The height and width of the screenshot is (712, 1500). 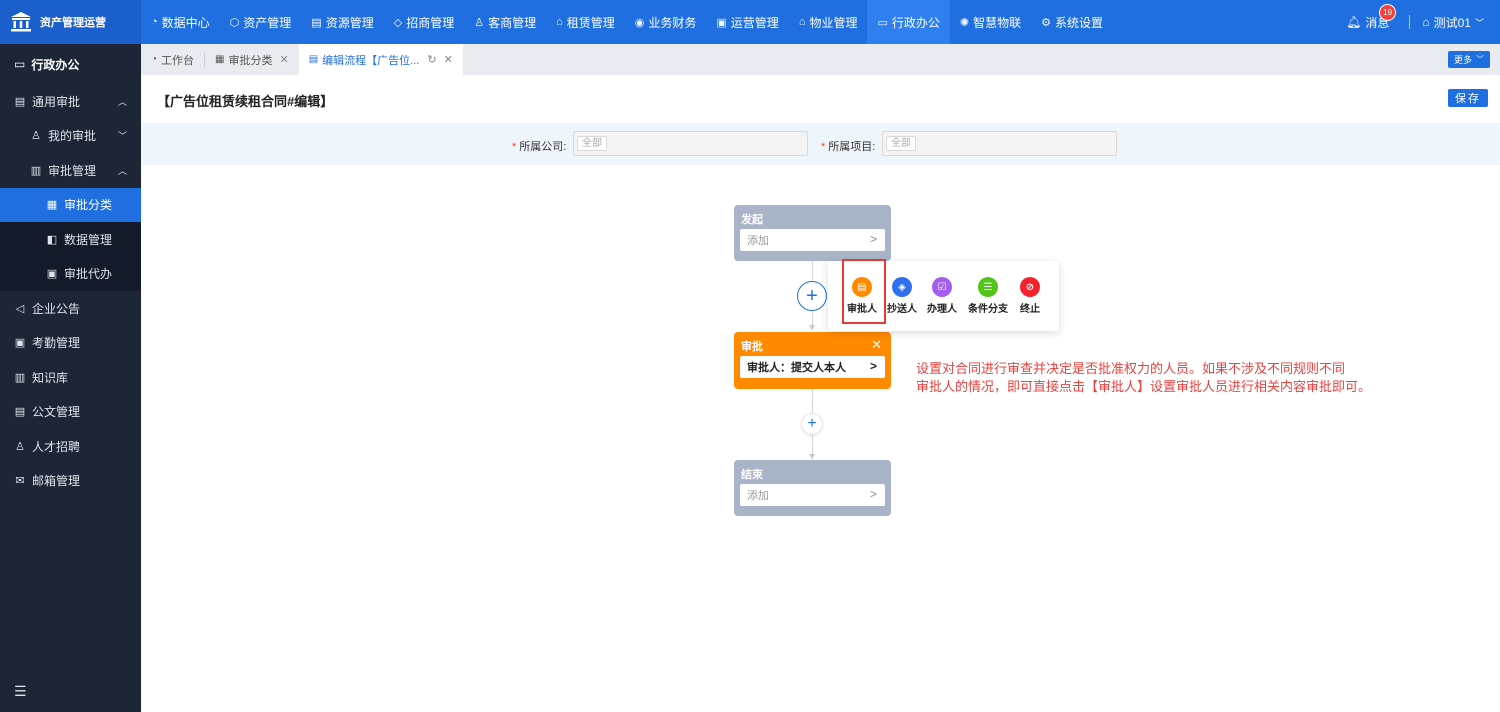 I want to click on chevron-up-icon: ︿, so click(x=122, y=101).